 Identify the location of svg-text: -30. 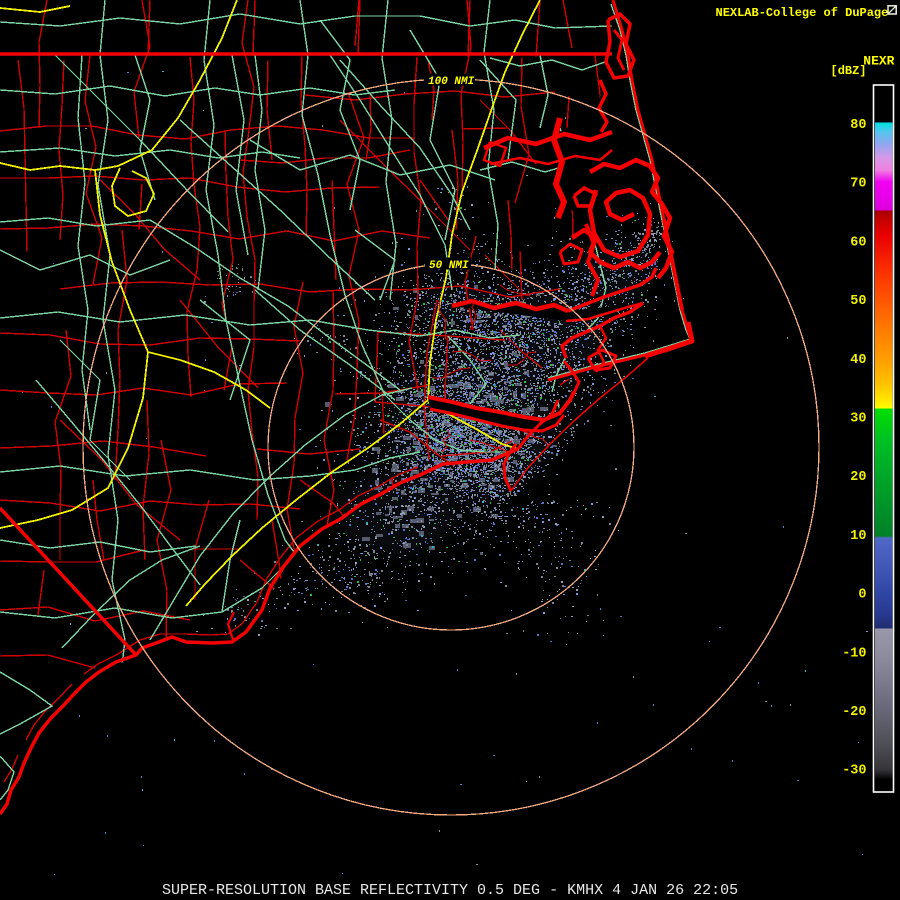
(854, 771).